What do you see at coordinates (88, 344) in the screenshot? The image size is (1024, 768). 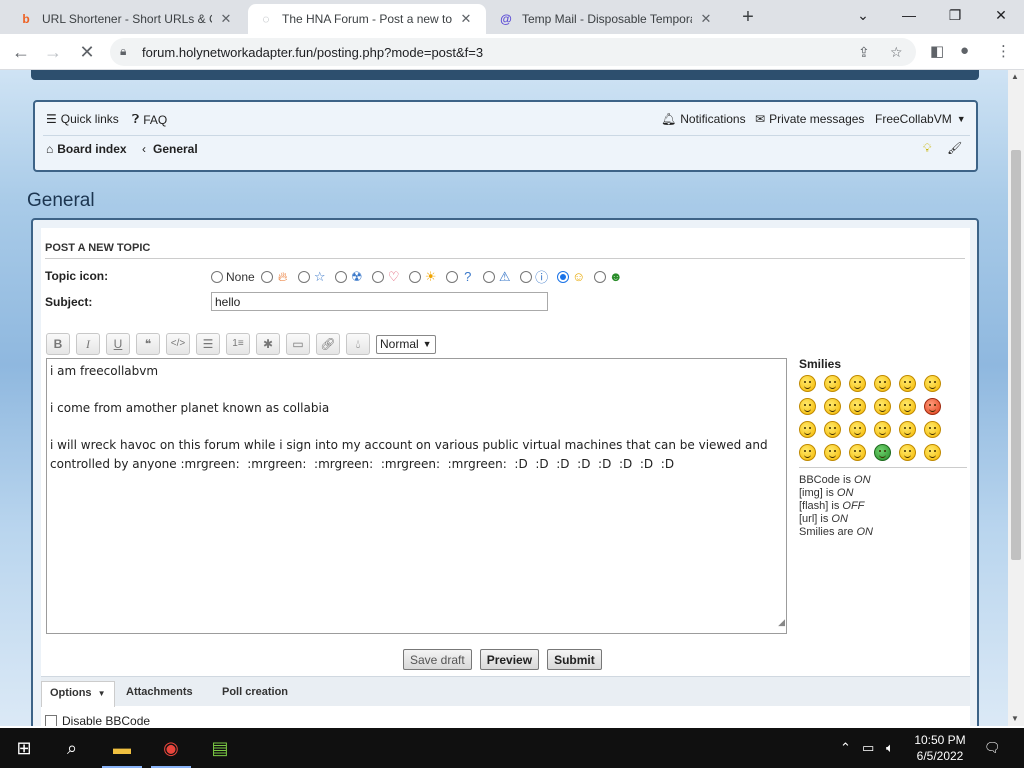 I see `italic-button: I` at bounding box center [88, 344].